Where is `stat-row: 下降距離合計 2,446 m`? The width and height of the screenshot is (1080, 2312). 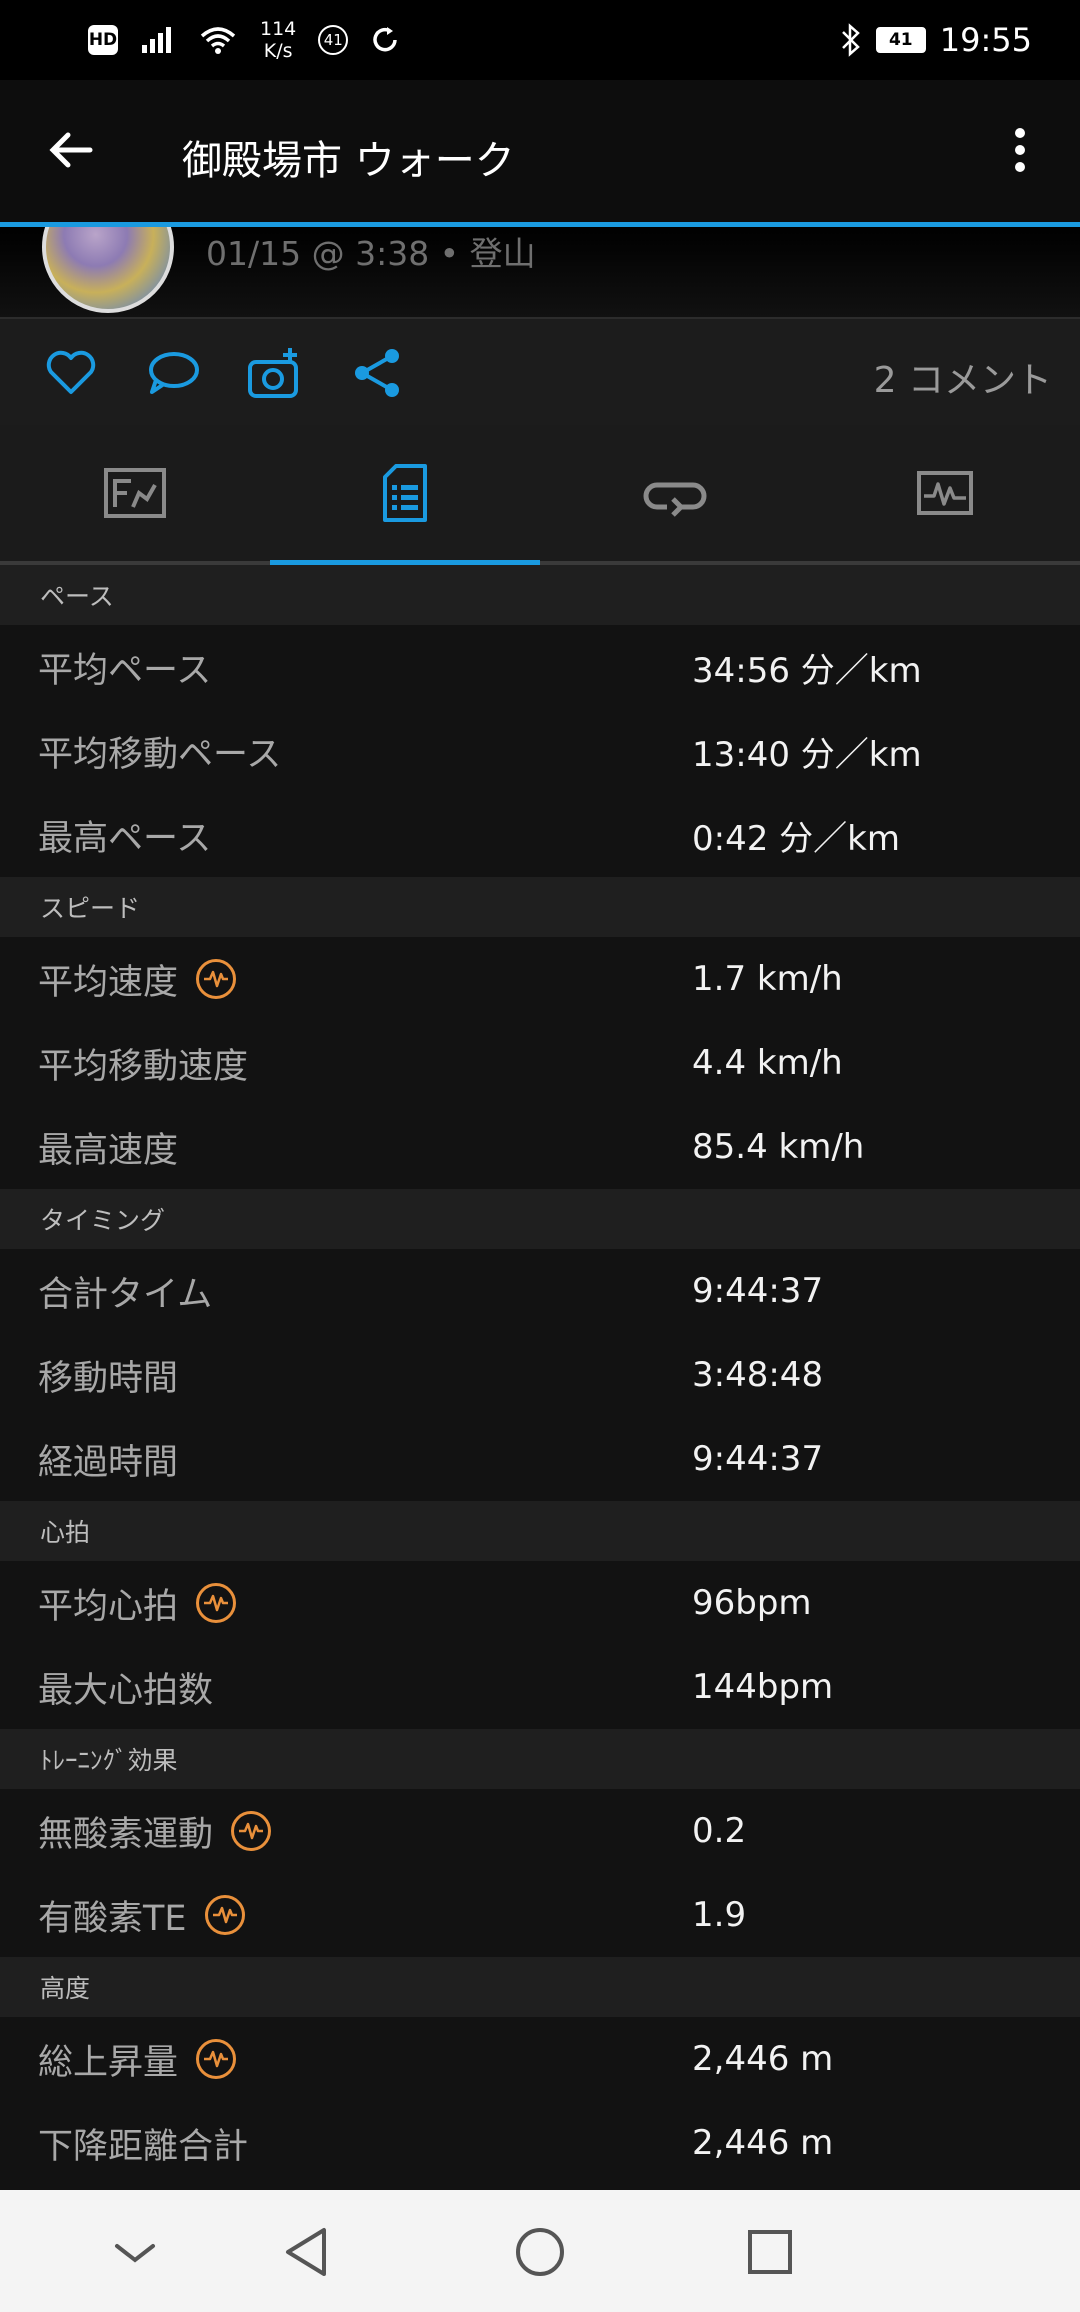
stat-row: 下降距離合計 2,446 m is located at coordinates (540, 2143).